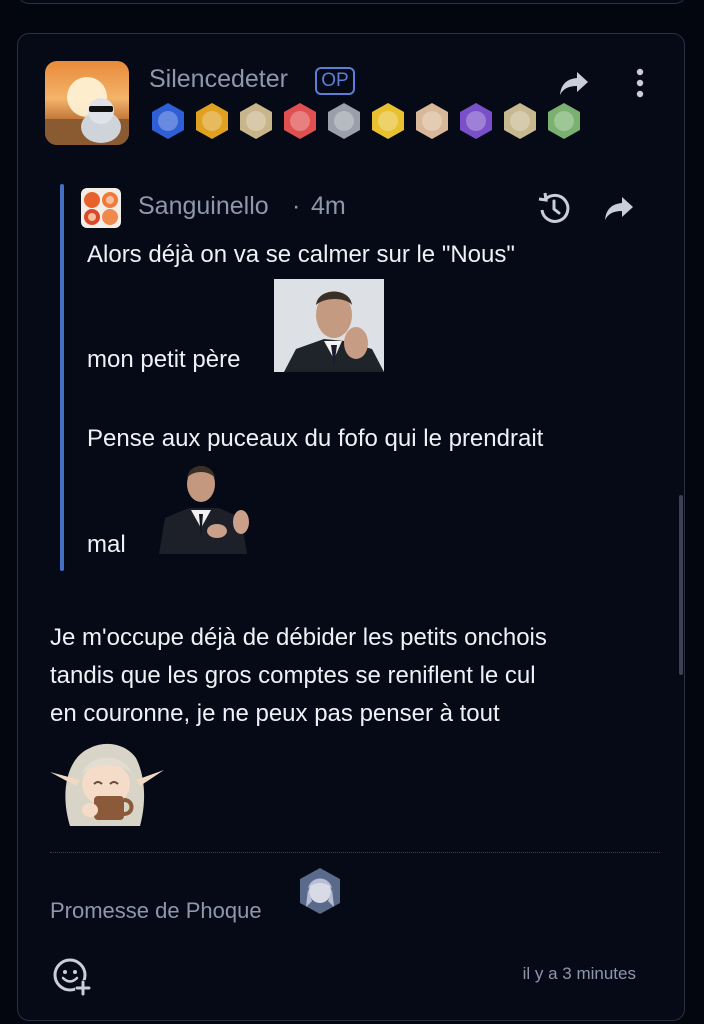 The height and width of the screenshot is (1024, 704). What do you see at coordinates (554, 208) in the screenshot?
I see `history-icon` at bounding box center [554, 208].